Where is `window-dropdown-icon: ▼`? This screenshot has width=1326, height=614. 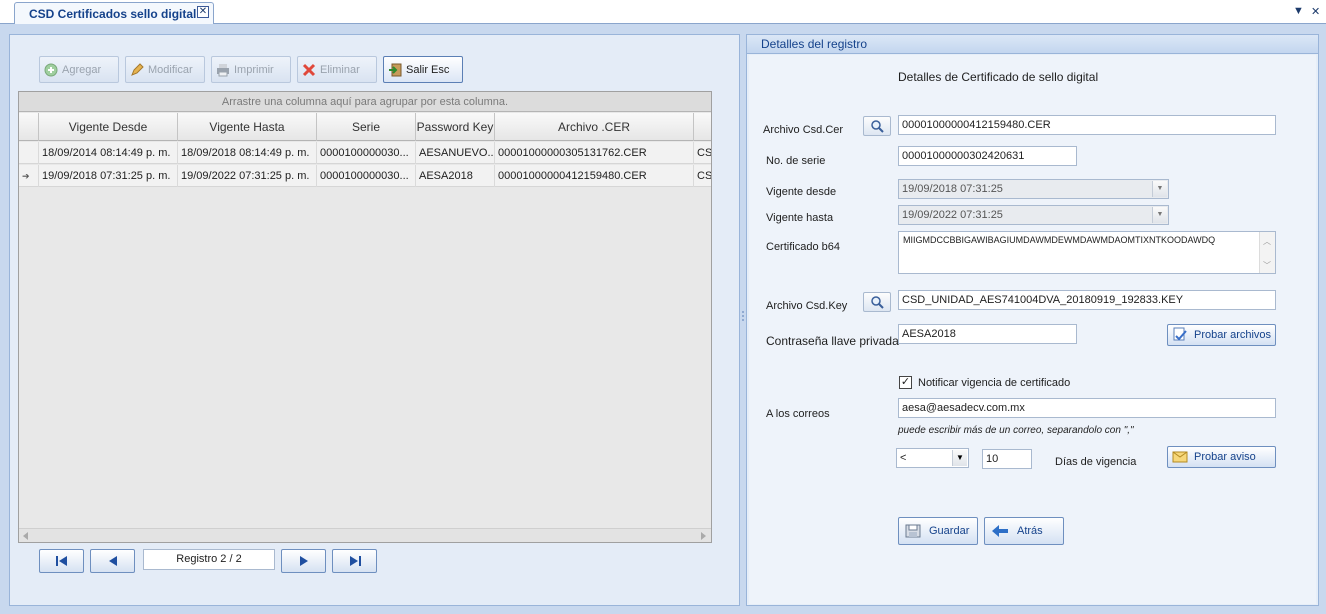 window-dropdown-icon: ▼ is located at coordinates (1298, 11).